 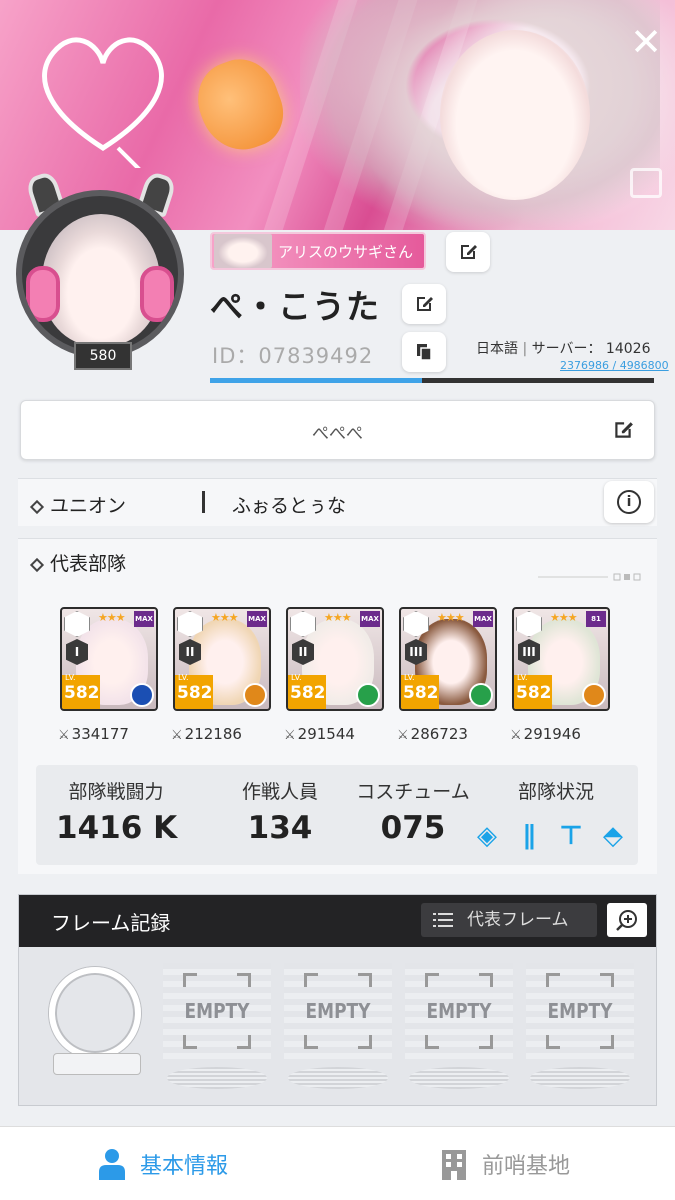 I want to click on card-power-value: 286723, so click(x=439, y=734).